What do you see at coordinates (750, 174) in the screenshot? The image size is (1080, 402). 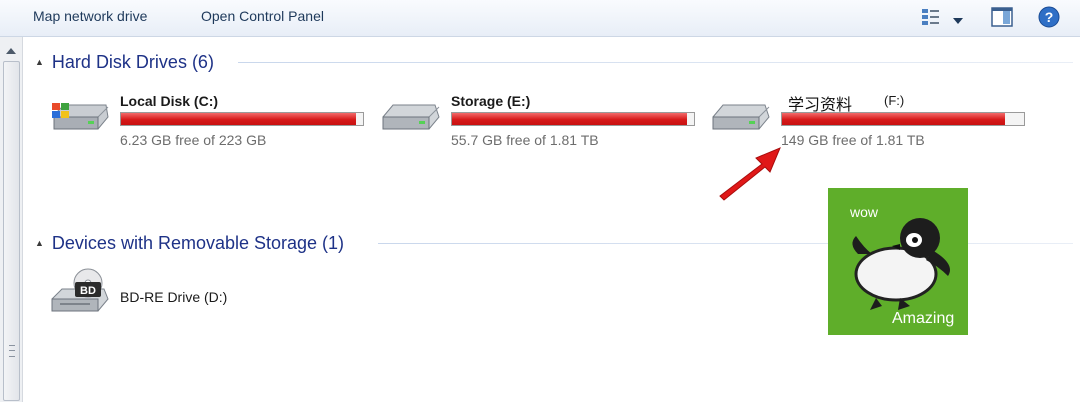 I see `red-arrow-icon` at bounding box center [750, 174].